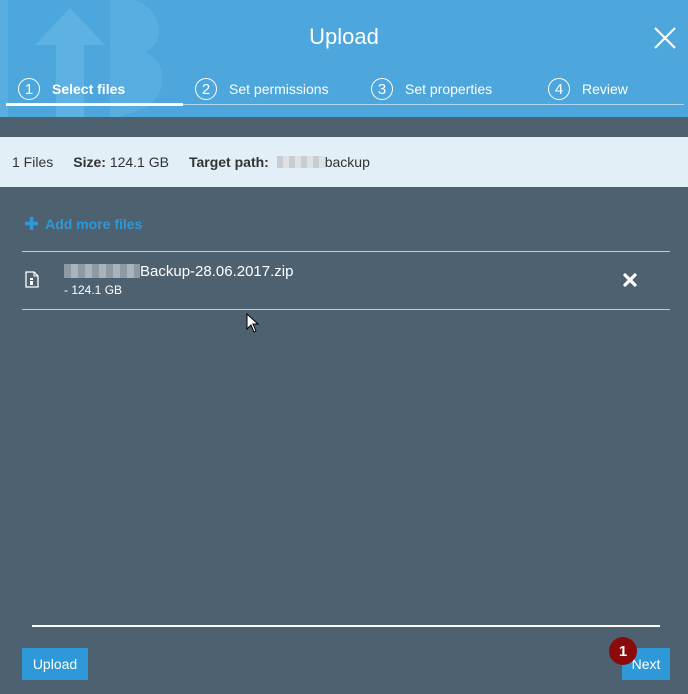 This screenshot has height=694, width=688. What do you see at coordinates (94, 224) in the screenshot?
I see `add-more-files-label: Add more files` at bounding box center [94, 224].